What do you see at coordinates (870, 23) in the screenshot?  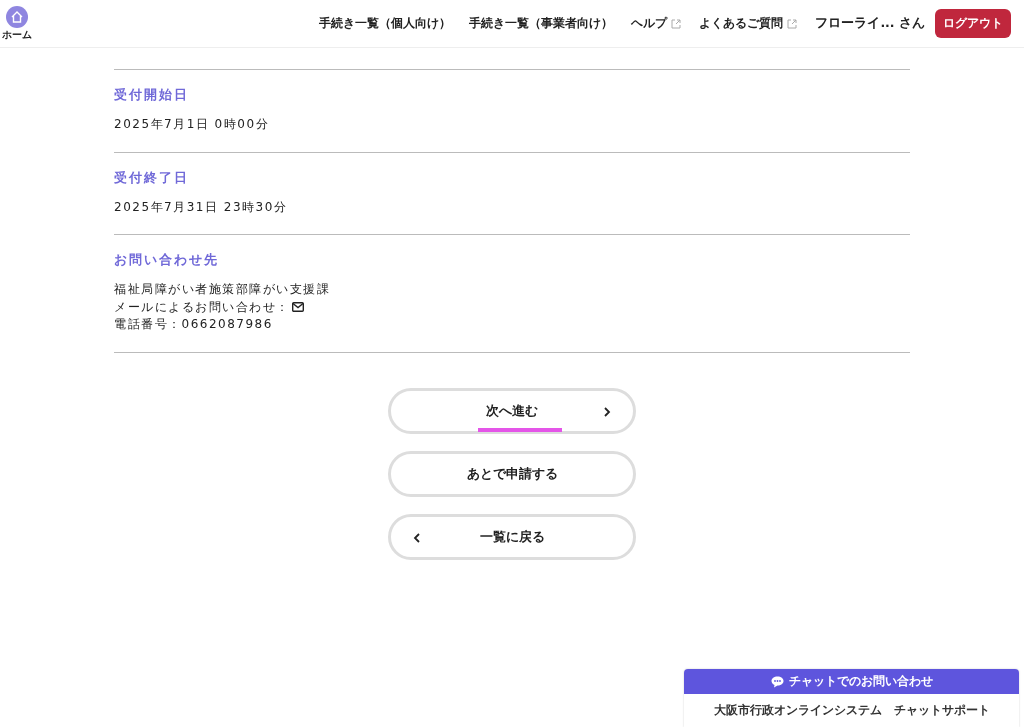 I see `user-name: フローライ... さん` at bounding box center [870, 23].